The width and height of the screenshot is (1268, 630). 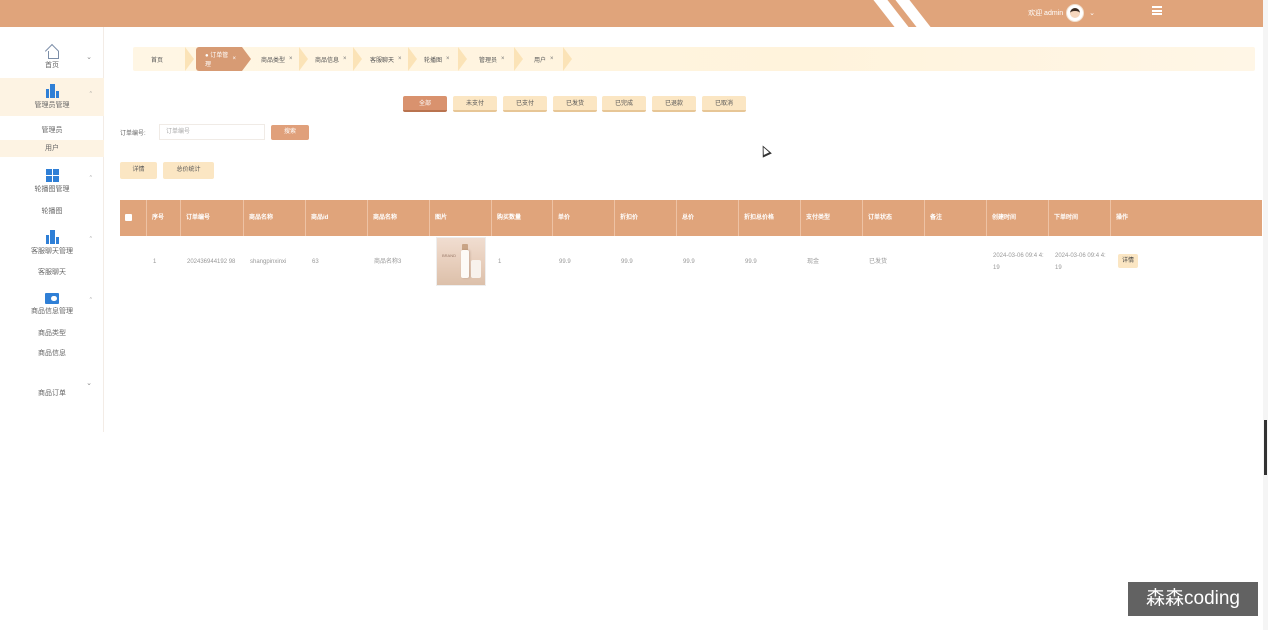 I want to click on tab-orders: ● 订单管理 ×, so click(x=219, y=59).